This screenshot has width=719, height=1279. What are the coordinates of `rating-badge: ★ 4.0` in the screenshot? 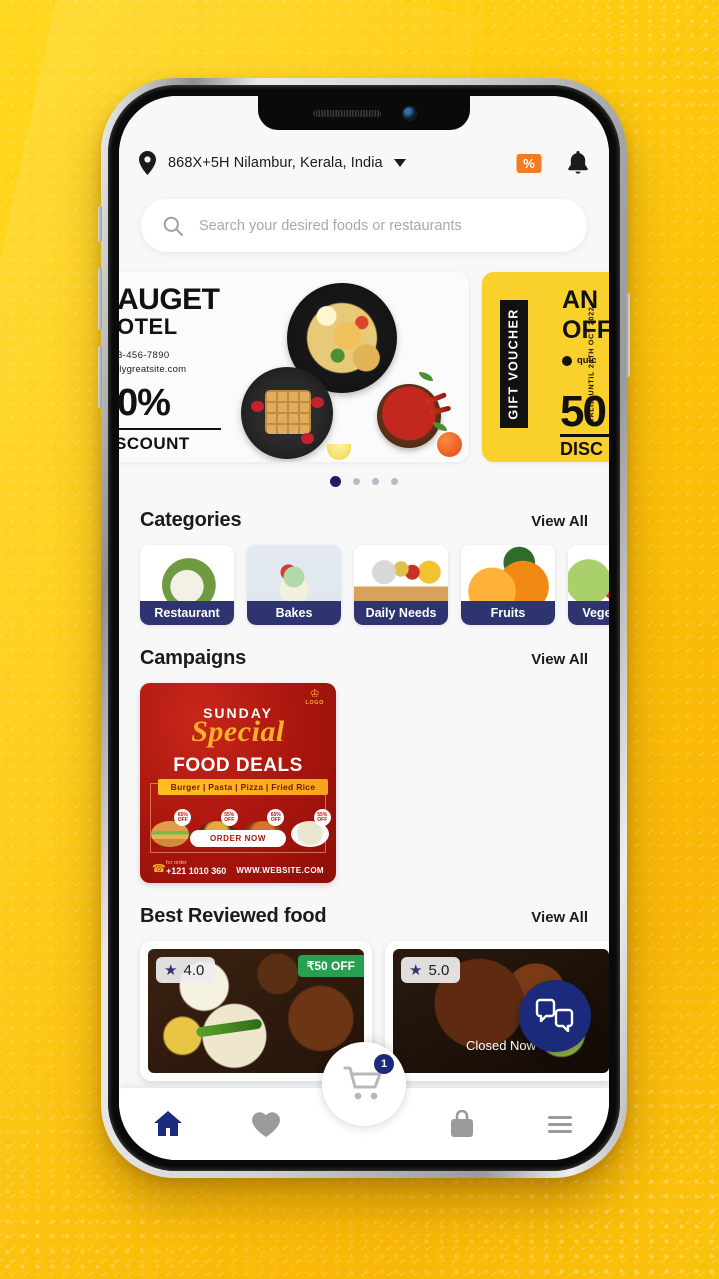 It's located at (186, 970).